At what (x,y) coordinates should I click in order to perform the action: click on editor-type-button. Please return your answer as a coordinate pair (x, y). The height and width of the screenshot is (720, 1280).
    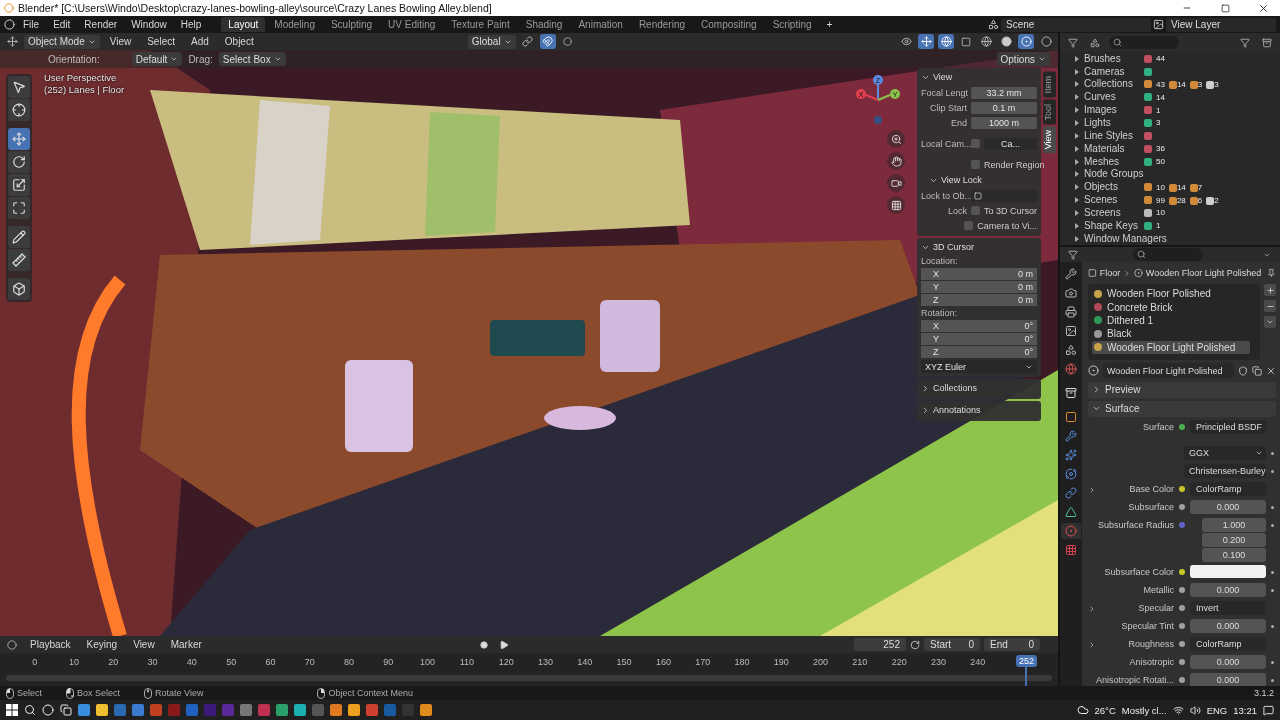
    Looking at the image, I should click on (12, 644).